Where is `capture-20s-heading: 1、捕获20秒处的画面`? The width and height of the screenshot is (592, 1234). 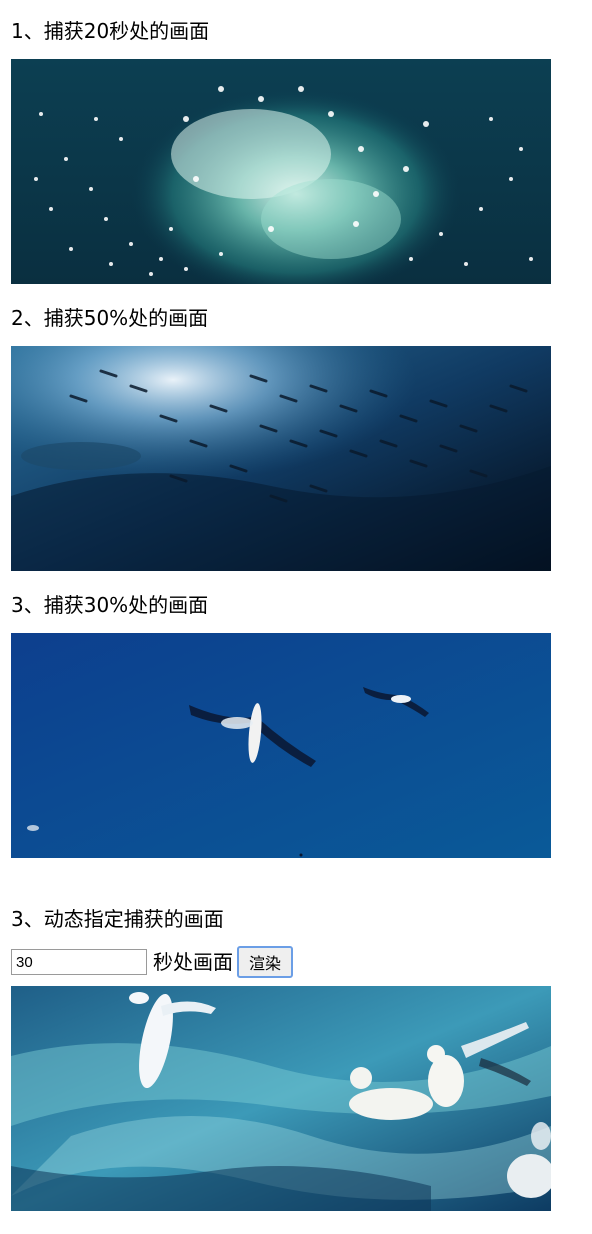
capture-20s-heading: 1、捕获20秒处的画面 is located at coordinates (110, 31).